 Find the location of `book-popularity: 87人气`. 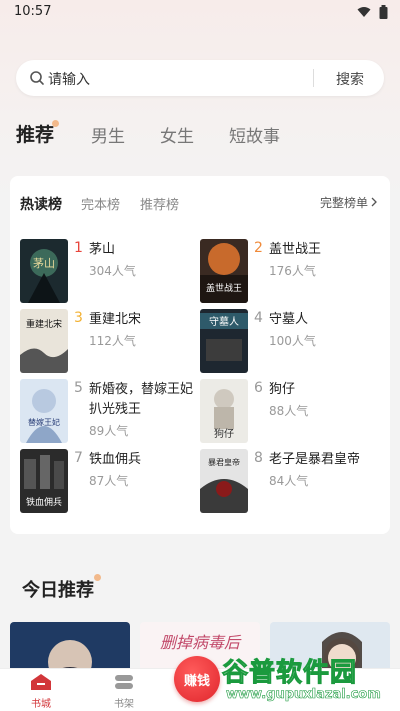

book-popularity: 87人气 is located at coordinates (109, 481).